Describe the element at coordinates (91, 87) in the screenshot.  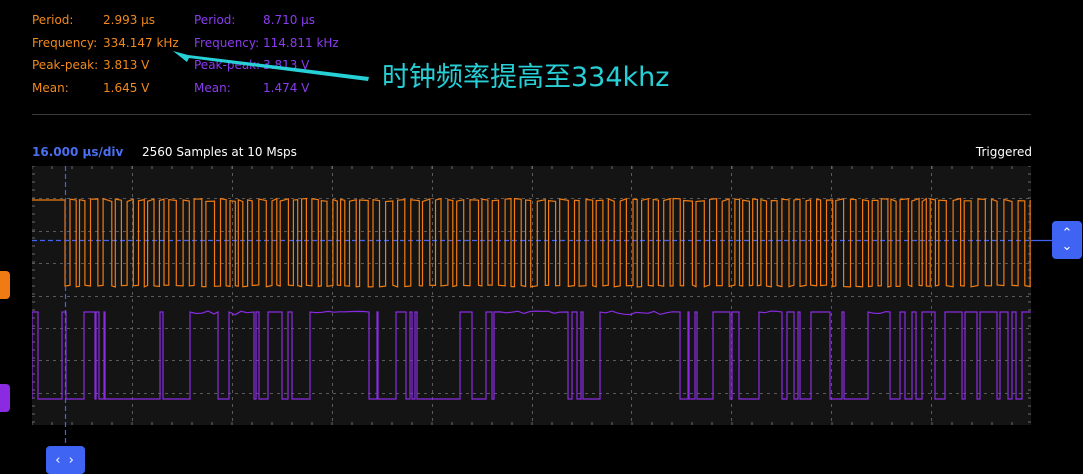
I see `ch1-mean: Mean: 1.645 V` at that location.